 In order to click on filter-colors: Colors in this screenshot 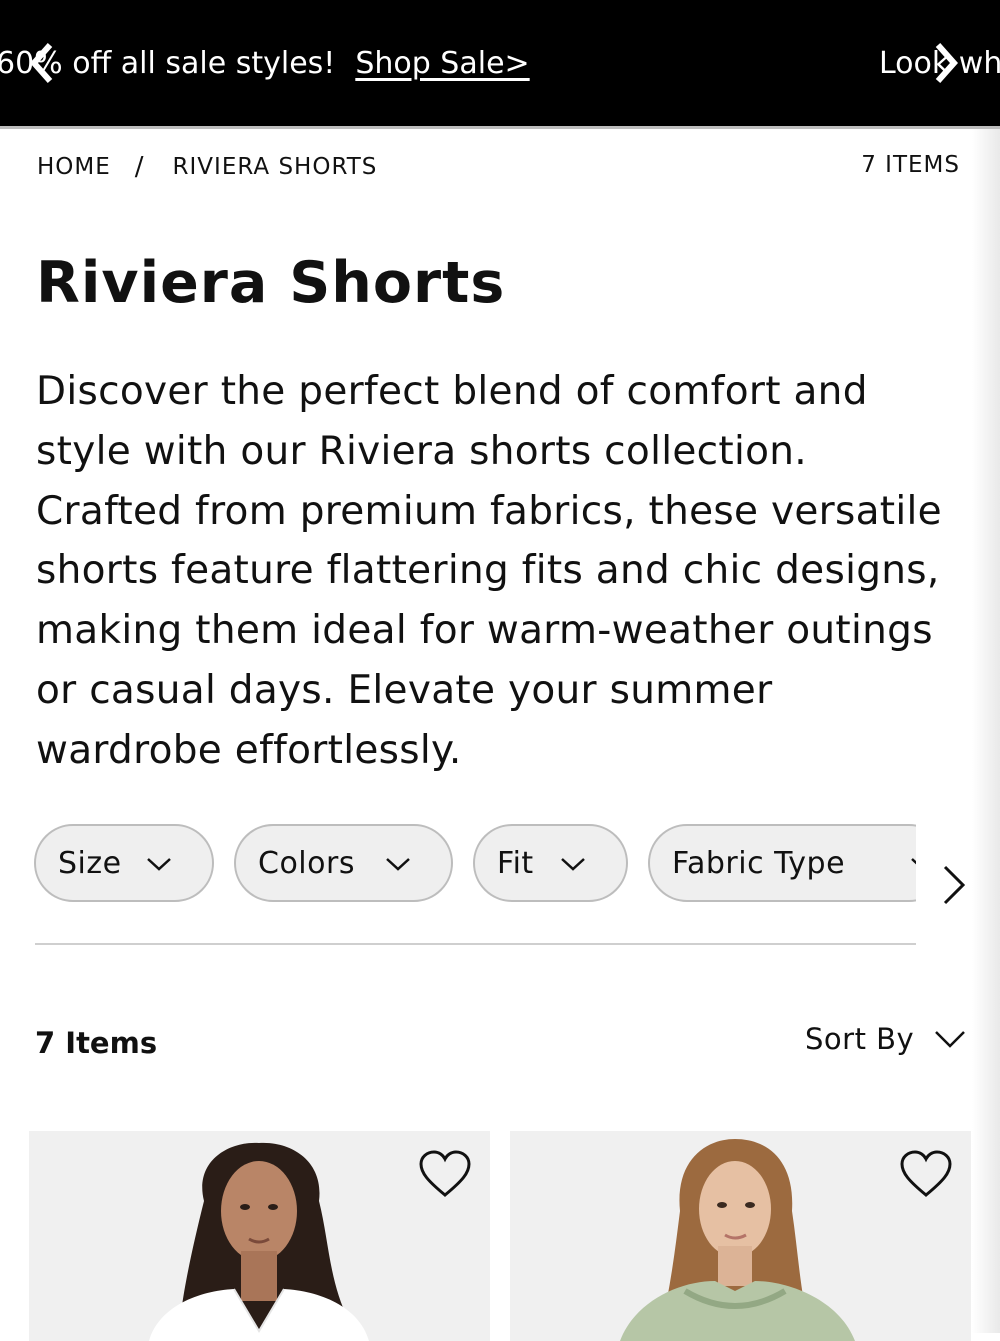, I will do `click(343, 863)`.